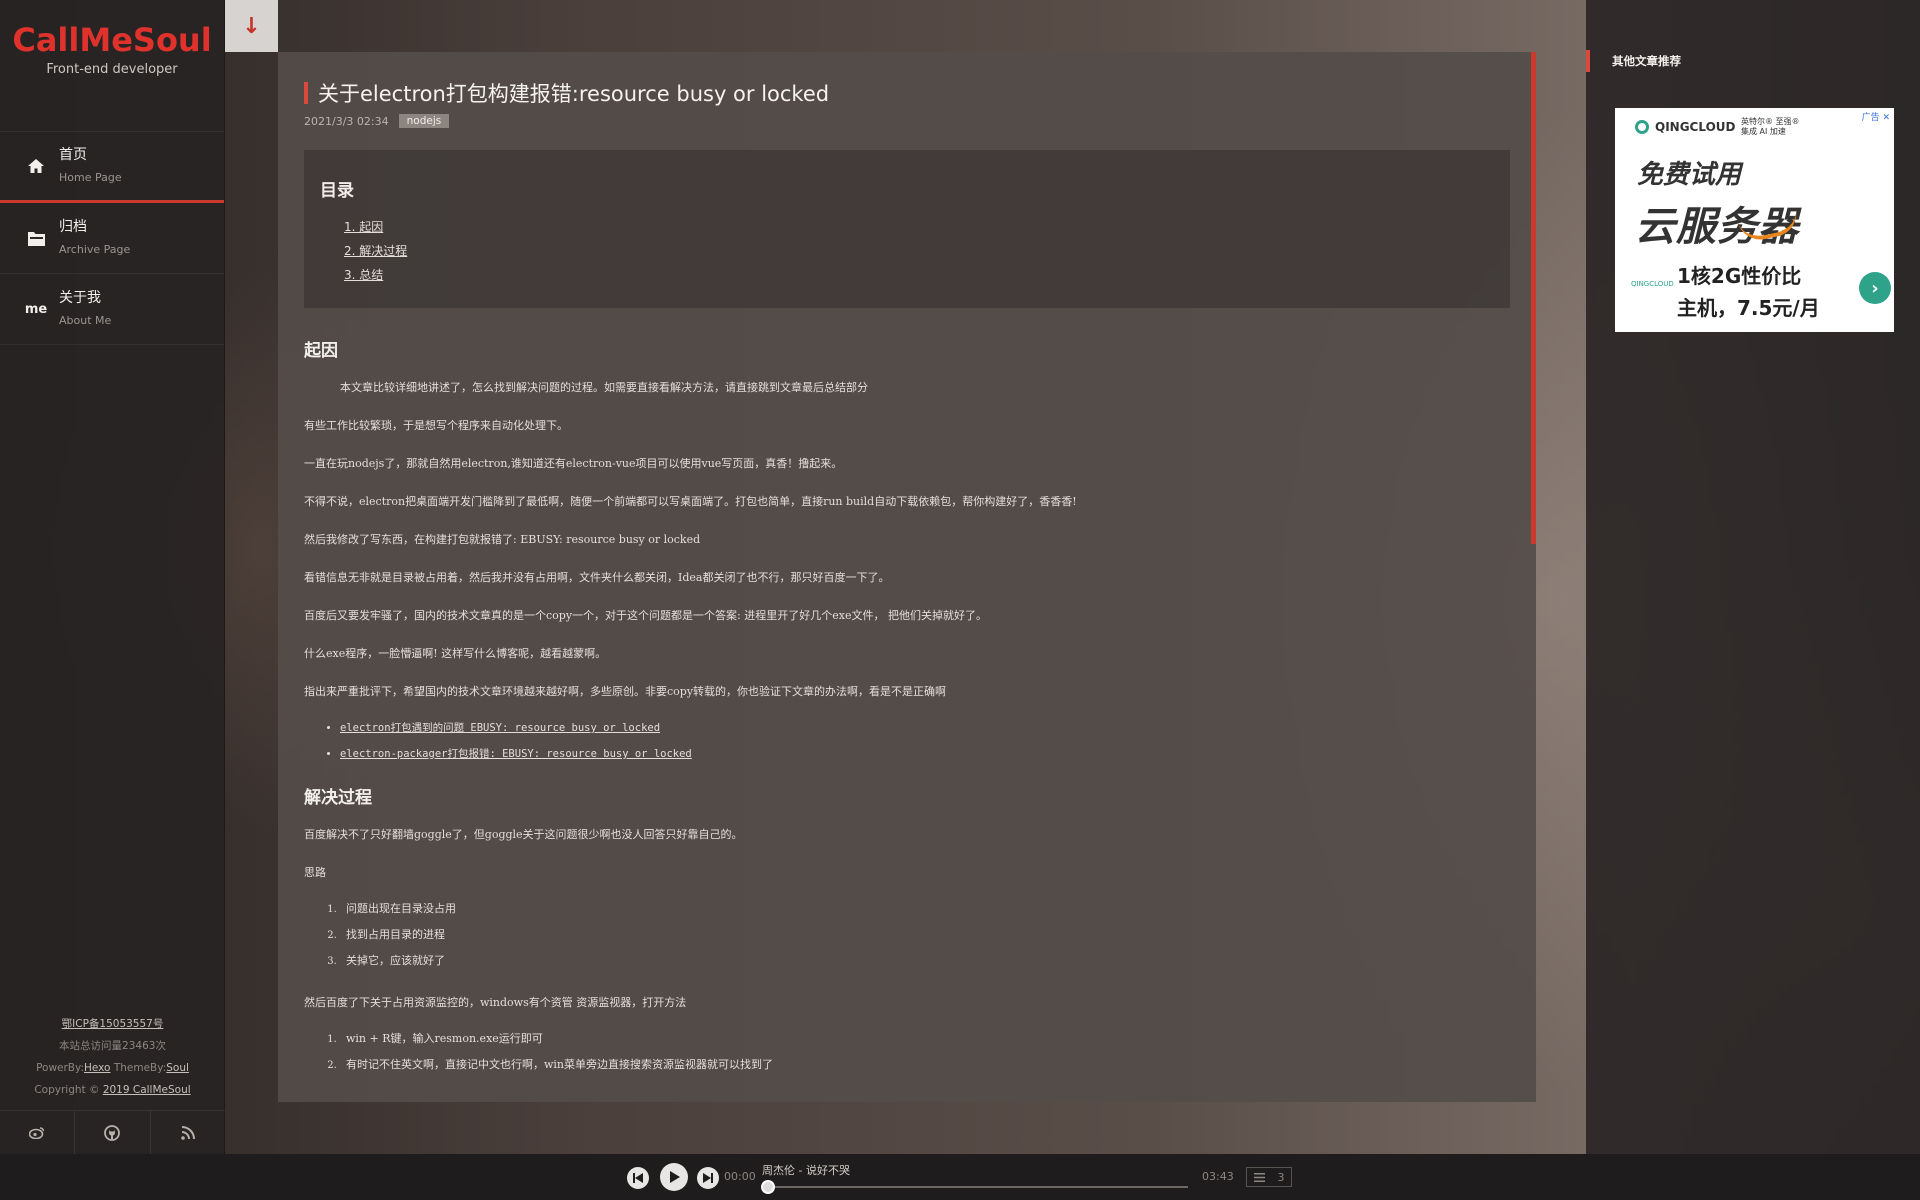 This screenshot has width=1920, height=1200. What do you see at coordinates (919, 227) in the screenshot?
I see `toc-item: 1. 起因` at bounding box center [919, 227].